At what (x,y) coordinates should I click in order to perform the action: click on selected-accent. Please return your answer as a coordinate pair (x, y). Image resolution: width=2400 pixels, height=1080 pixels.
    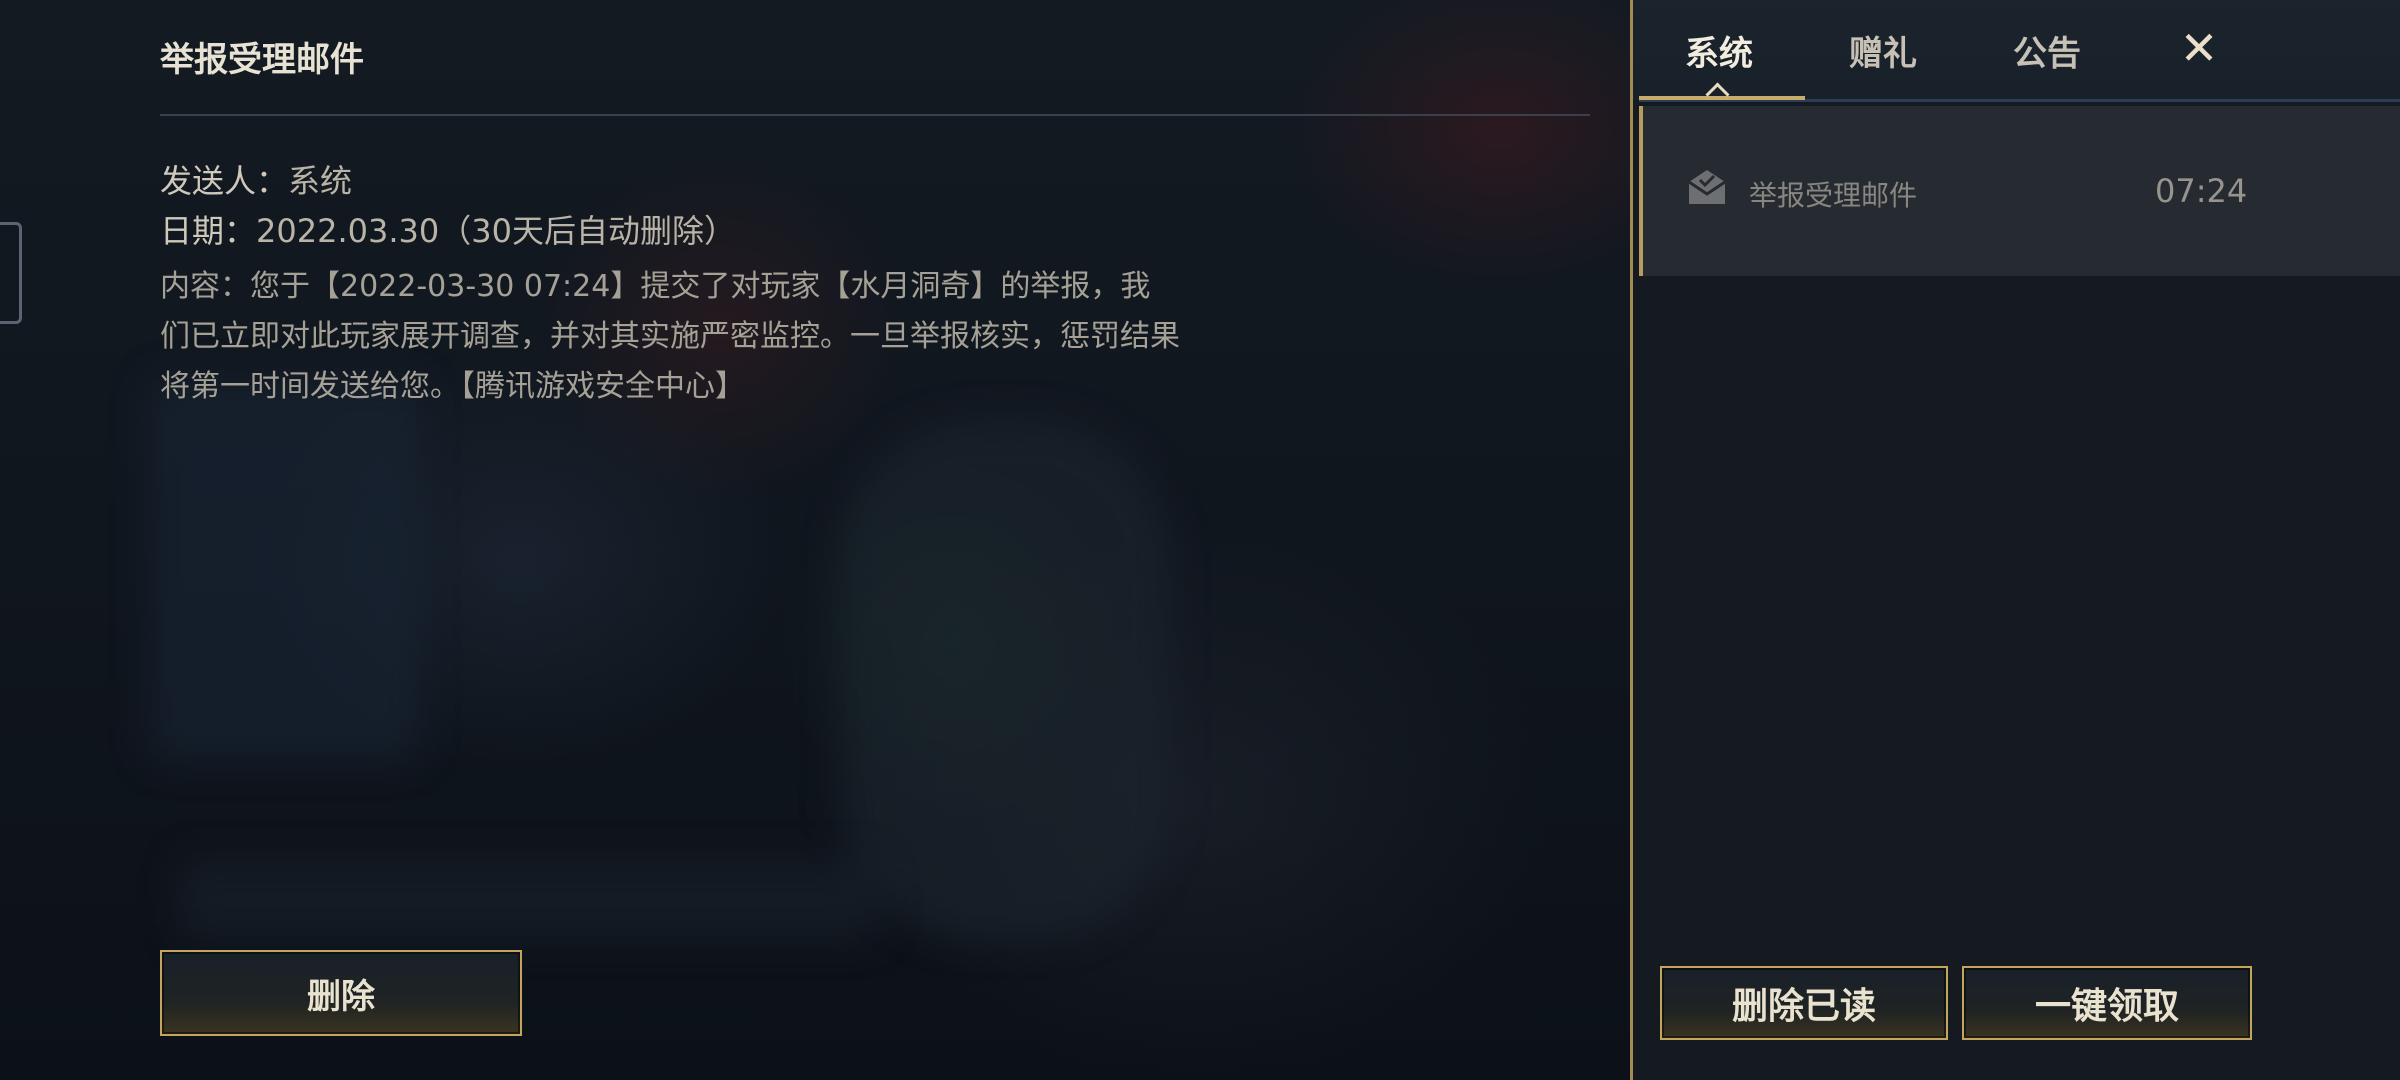
    Looking at the image, I should click on (1641, 191).